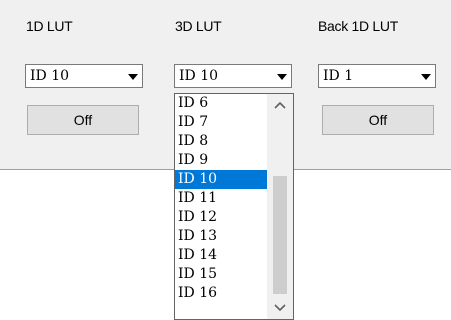 The width and height of the screenshot is (451, 320). What do you see at coordinates (221, 236) in the screenshot?
I see `dropdown-item: ID 13` at bounding box center [221, 236].